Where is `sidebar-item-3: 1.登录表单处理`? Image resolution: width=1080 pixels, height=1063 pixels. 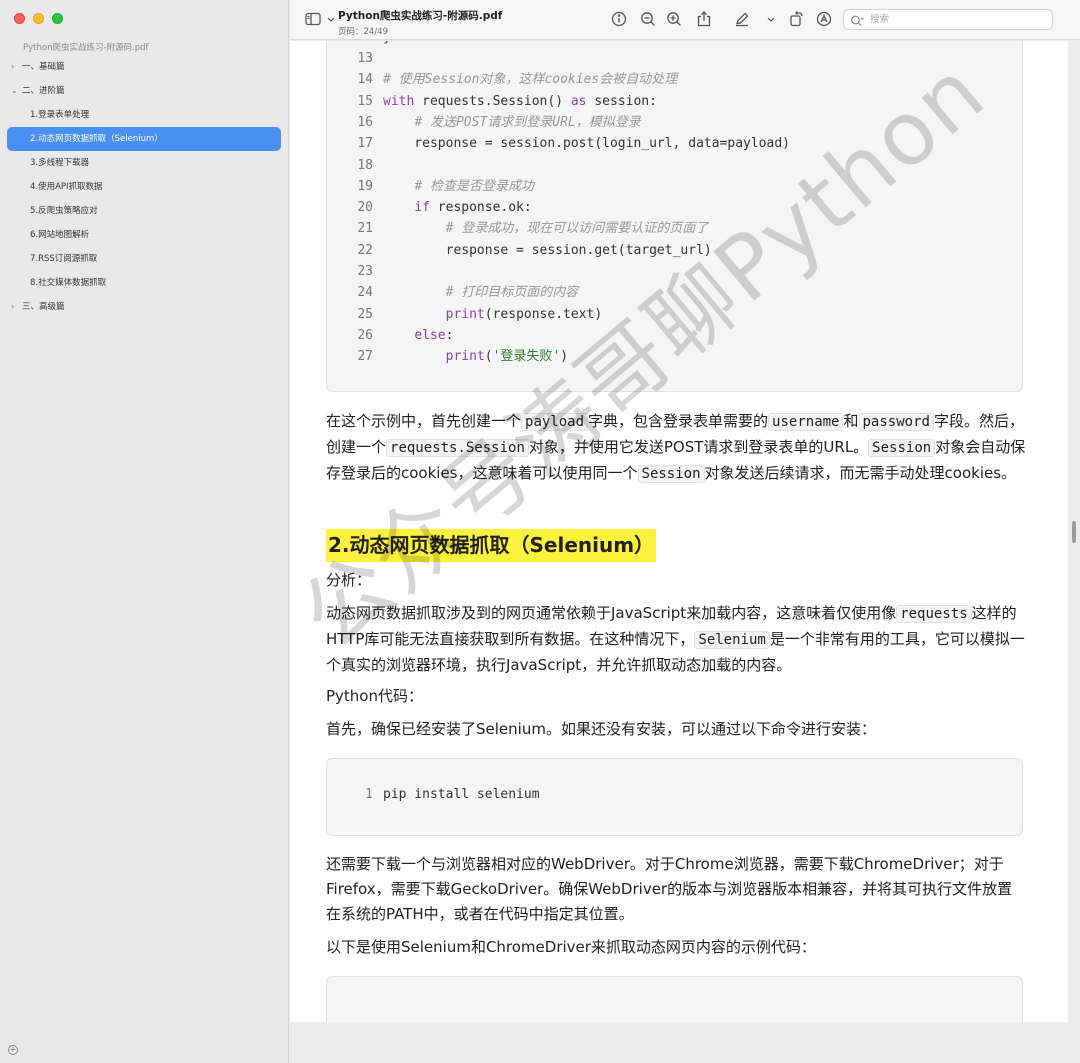
sidebar-item-3: 1.登录表单处理 is located at coordinates (144, 115).